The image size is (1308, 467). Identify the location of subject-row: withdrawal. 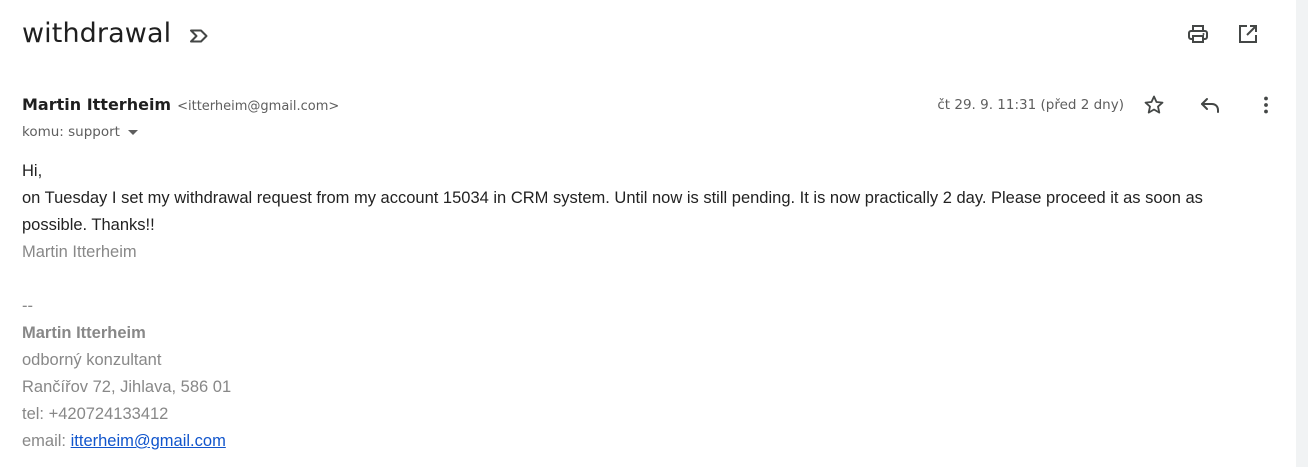
(116, 34).